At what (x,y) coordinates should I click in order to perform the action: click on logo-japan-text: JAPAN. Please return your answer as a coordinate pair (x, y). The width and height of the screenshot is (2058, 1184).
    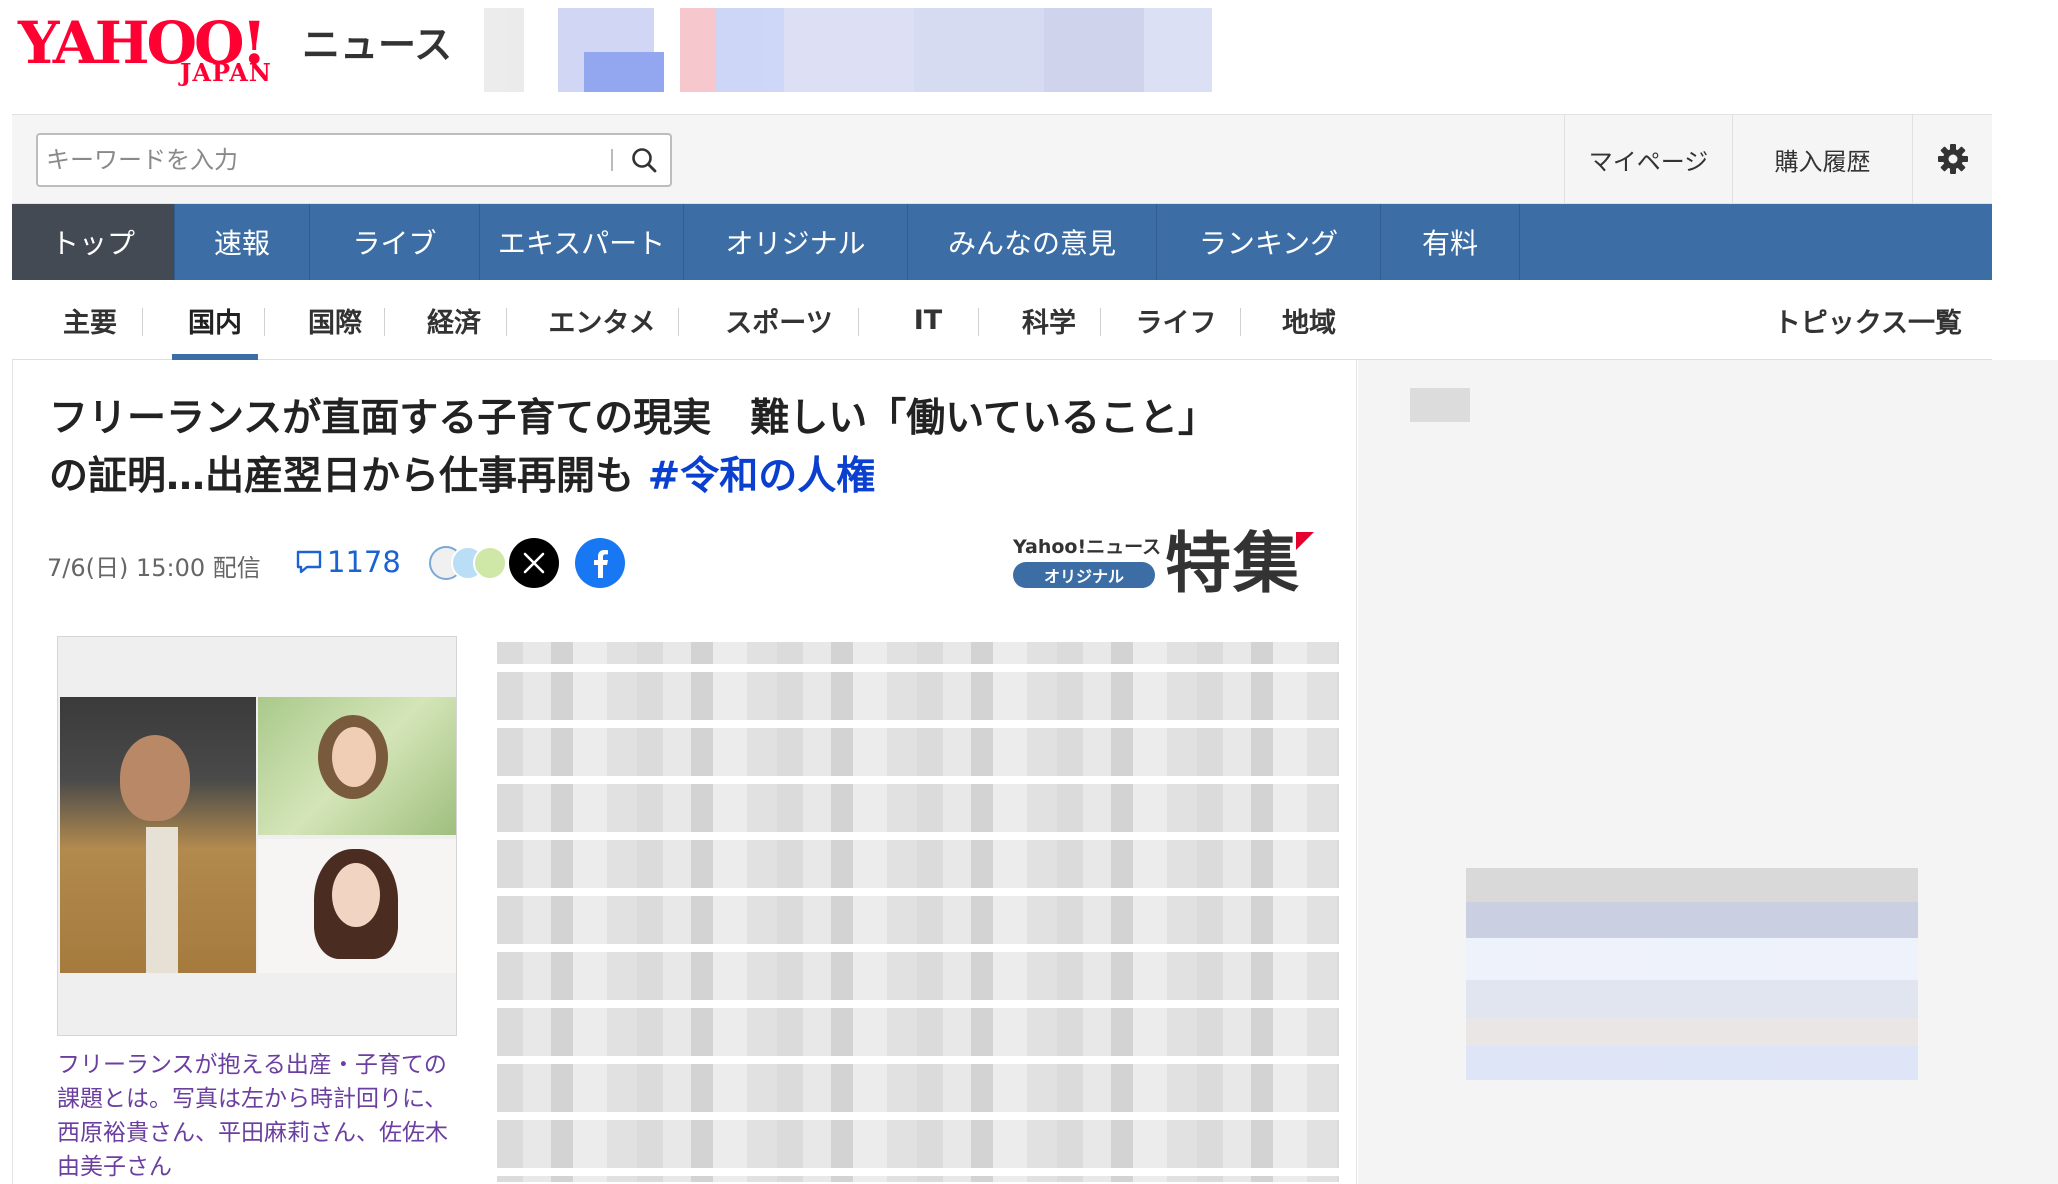
    Looking at the image, I should click on (226, 72).